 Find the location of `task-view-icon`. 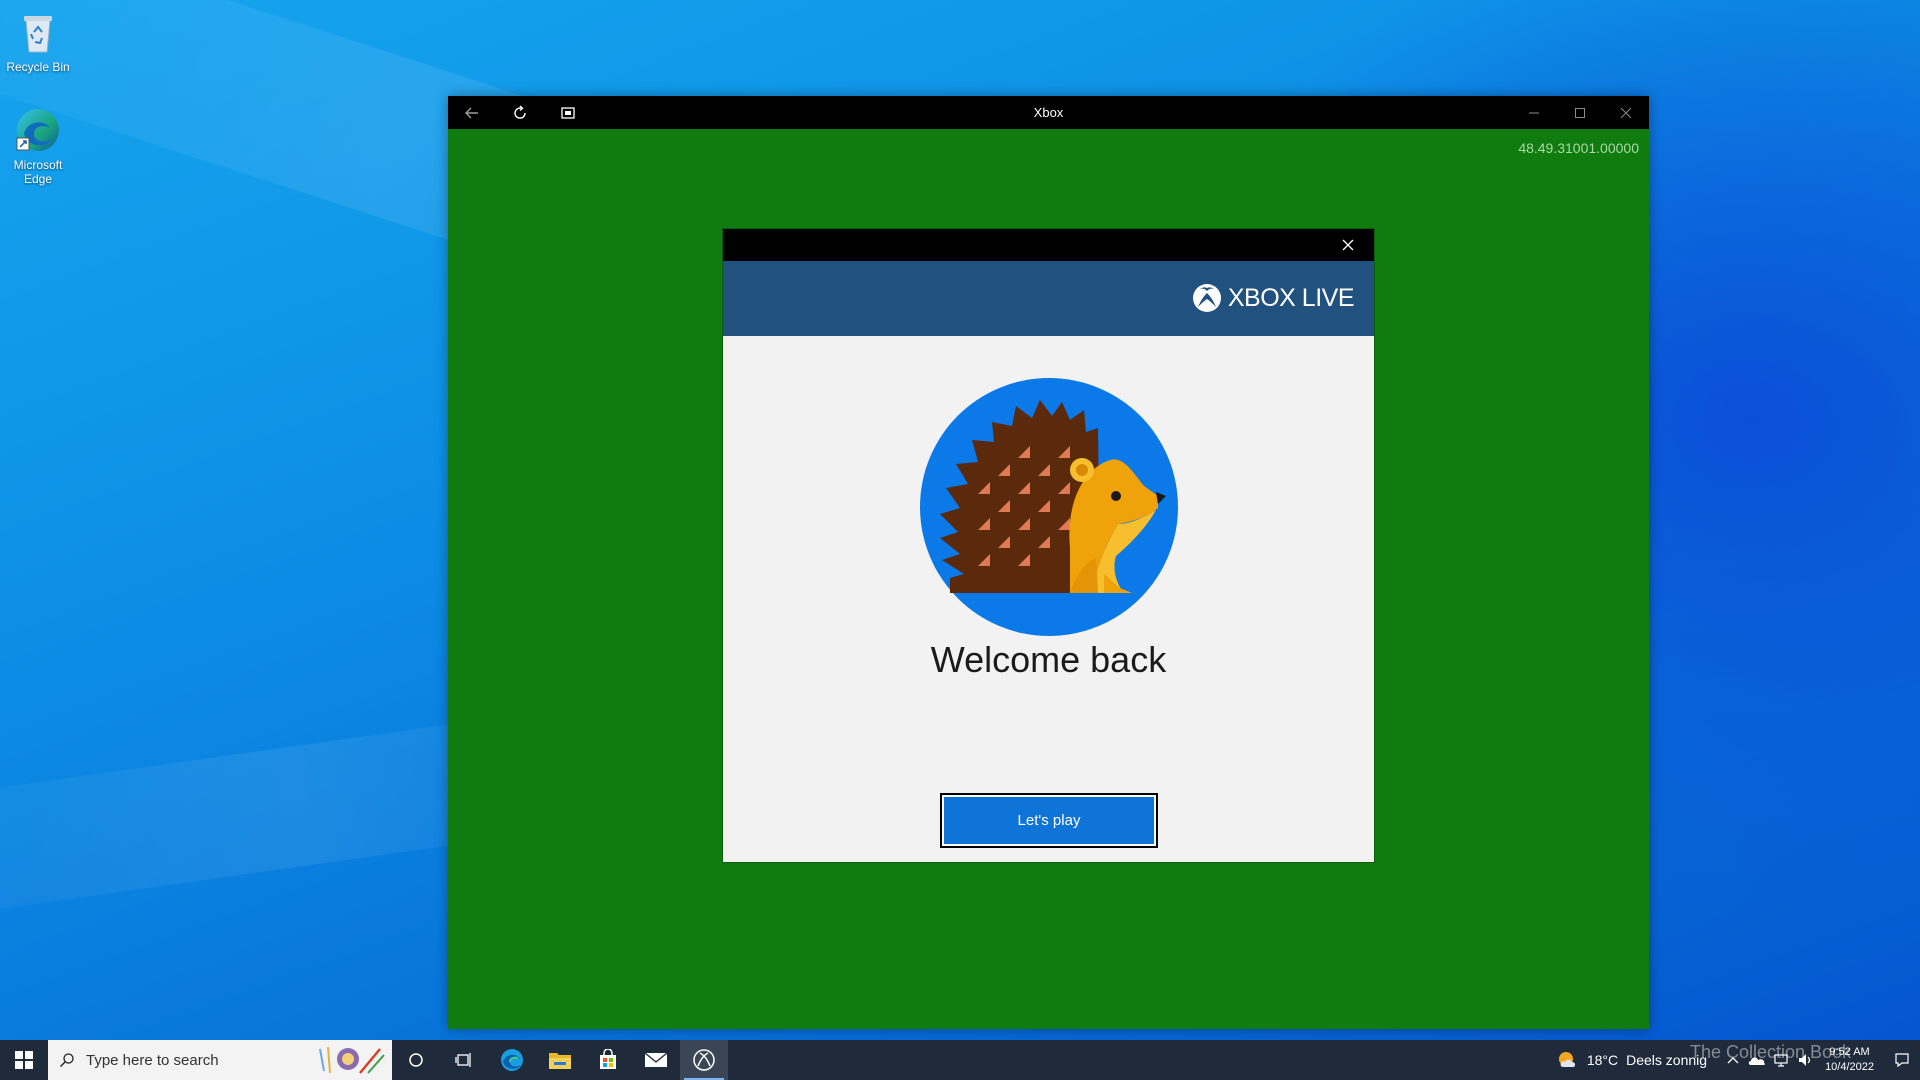

task-view-icon is located at coordinates (464, 1060).